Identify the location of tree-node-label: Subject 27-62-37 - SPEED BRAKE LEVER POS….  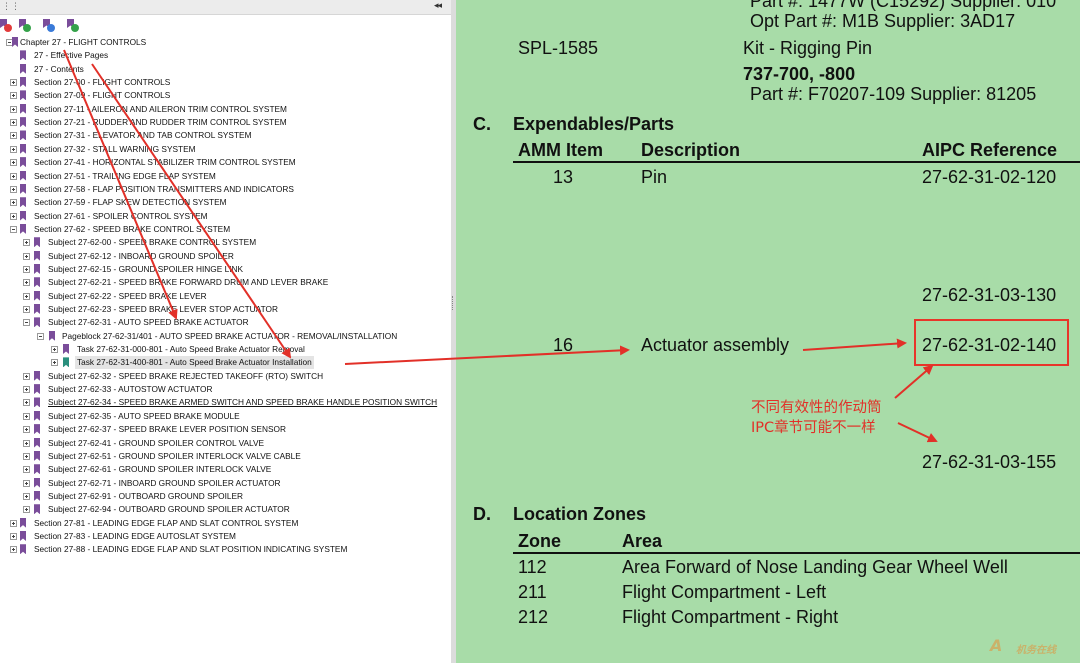
(167, 429).